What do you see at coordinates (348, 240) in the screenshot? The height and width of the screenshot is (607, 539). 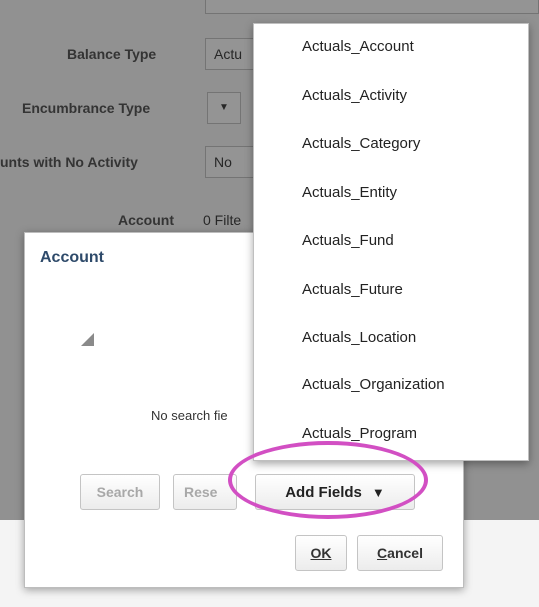 I see `menu-item-actuals-fund: Actuals_Fund` at bounding box center [348, 240].